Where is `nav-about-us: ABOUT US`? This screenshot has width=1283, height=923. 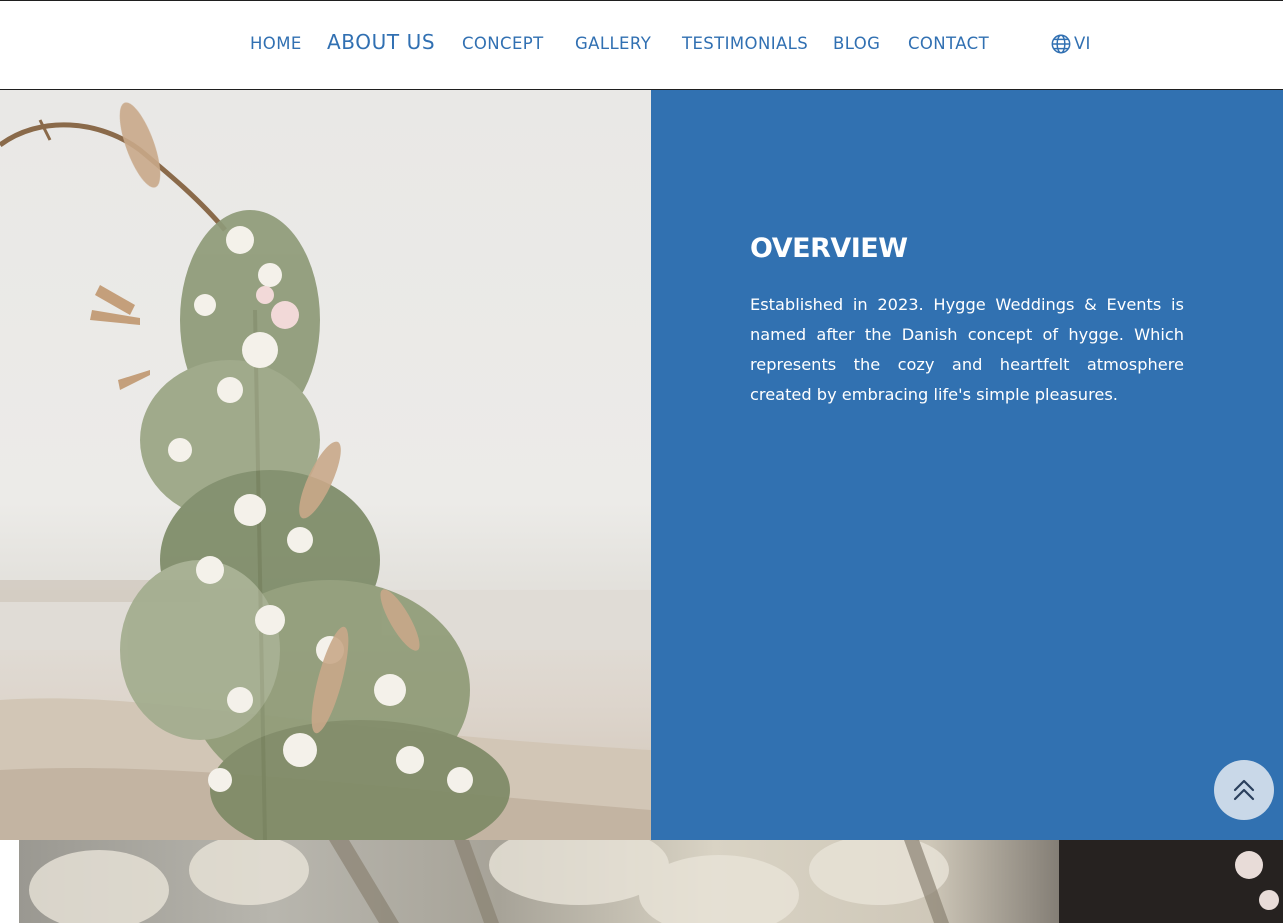 nav-about-us: ABOUT US is located at coordinates (381, 42).